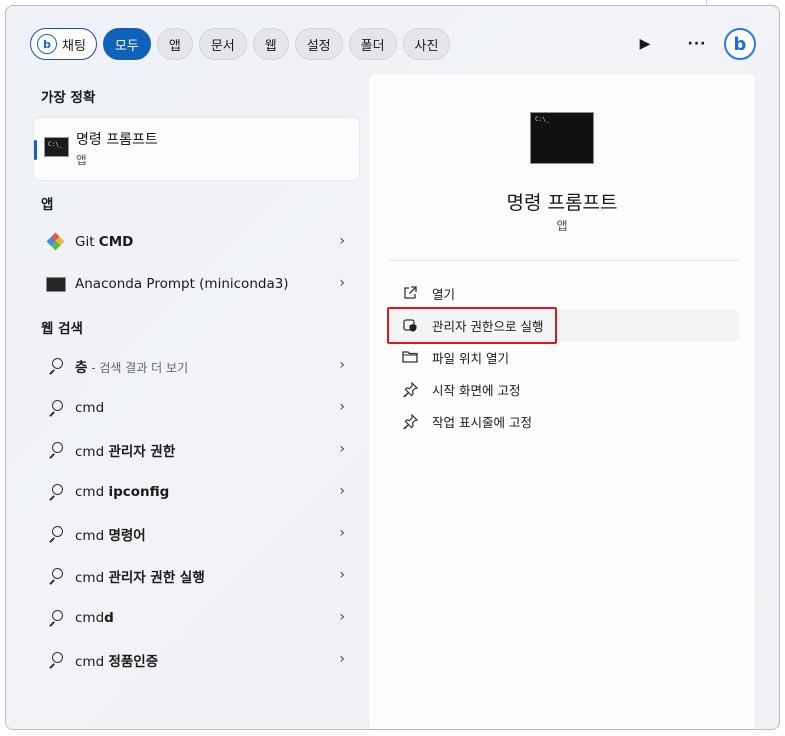  What do you see at coordinates (410, 293) in the screenshot?
I see `open-external-icon` at bounding box center [410, 293].